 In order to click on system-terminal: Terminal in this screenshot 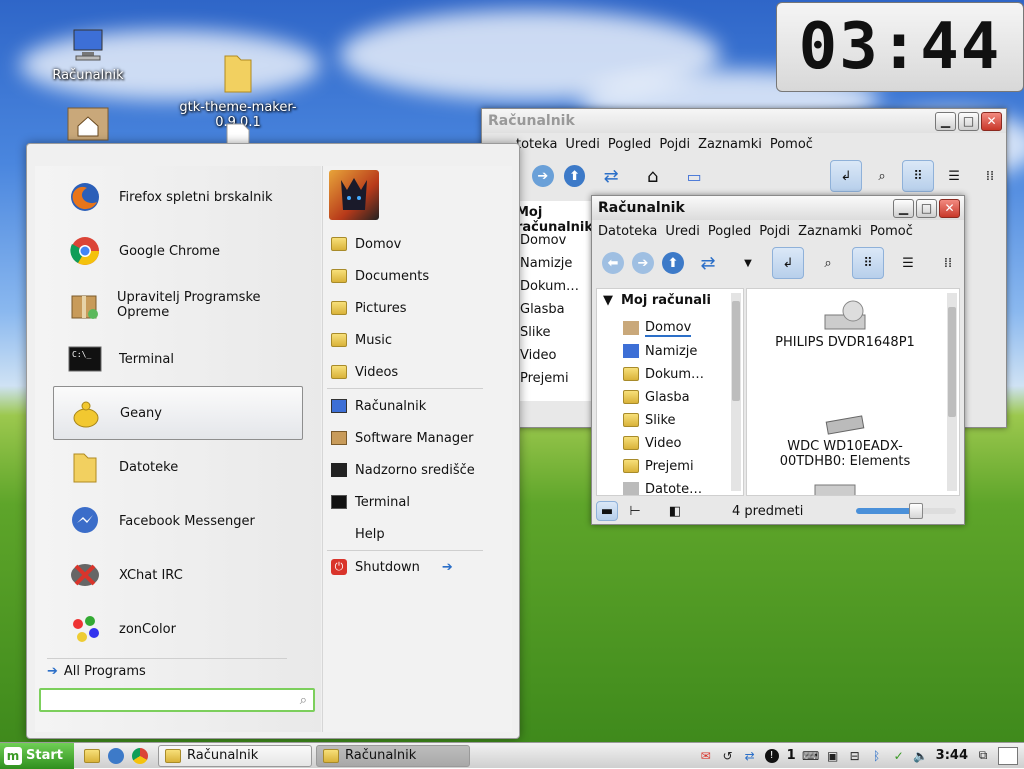, I will do `click(370, 502)`.